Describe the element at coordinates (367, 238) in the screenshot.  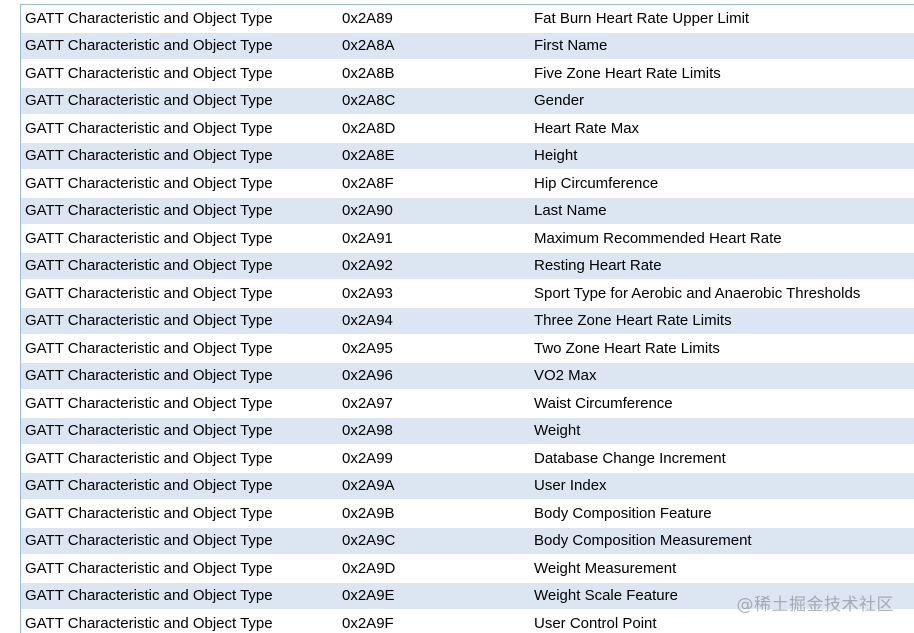
I see `cell-uuid: 0x2A91` at that location.